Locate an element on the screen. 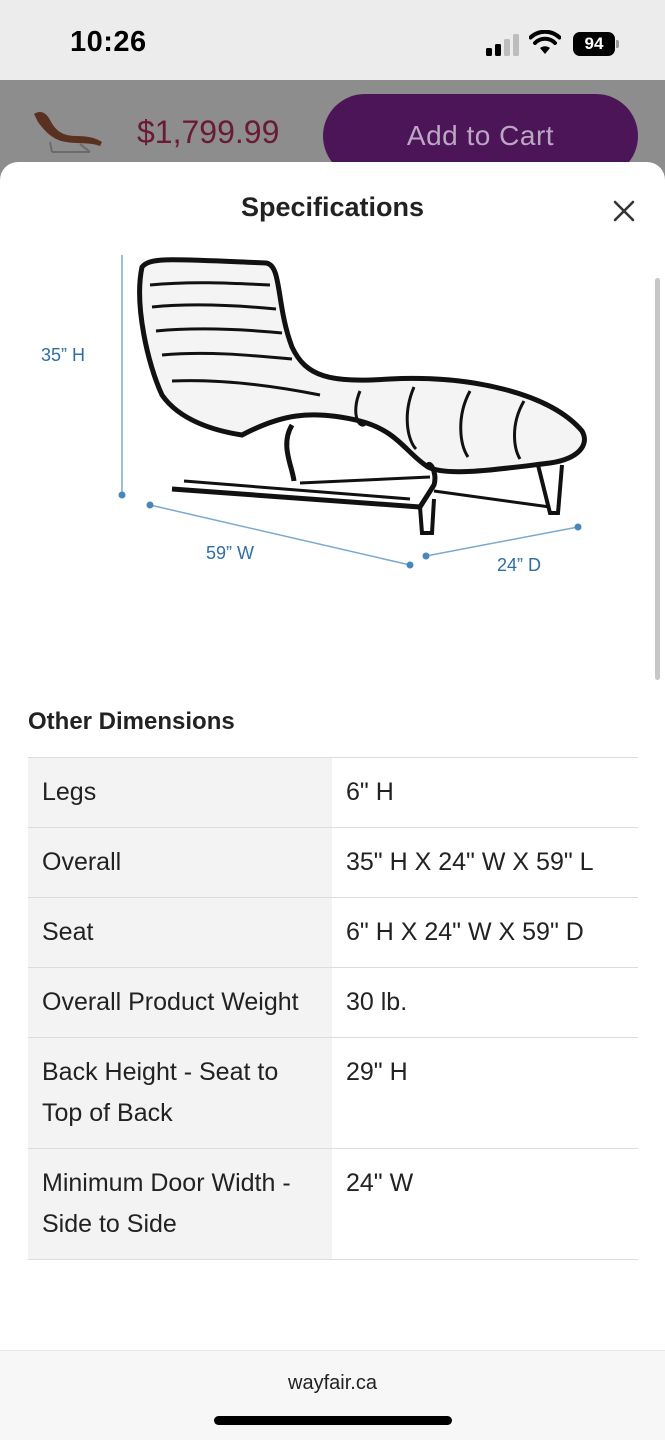 This screenshot has width=665, height=1440. height-dimension-label: 35” H is located at coordinates (63, 355).